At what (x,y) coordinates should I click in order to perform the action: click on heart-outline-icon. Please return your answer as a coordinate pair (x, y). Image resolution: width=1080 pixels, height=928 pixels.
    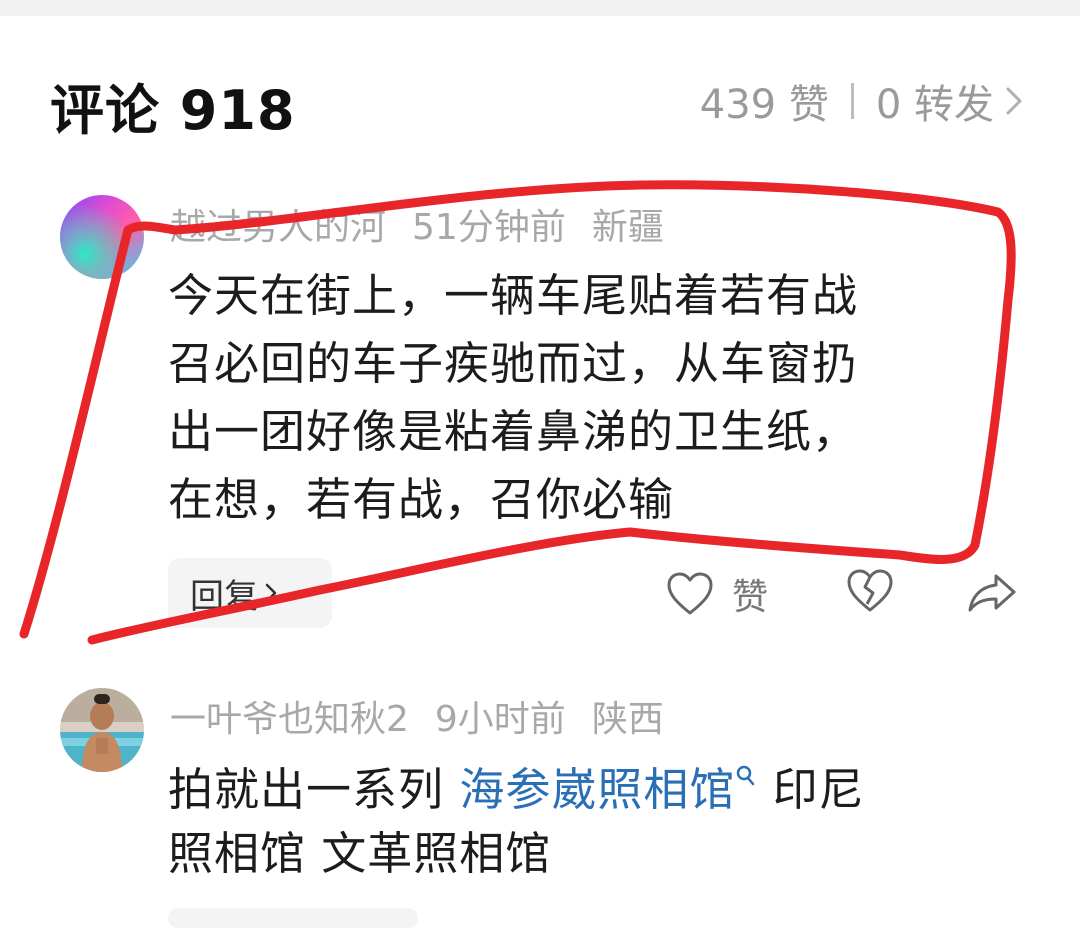
    Looking at the image, I should click on (690, 593).